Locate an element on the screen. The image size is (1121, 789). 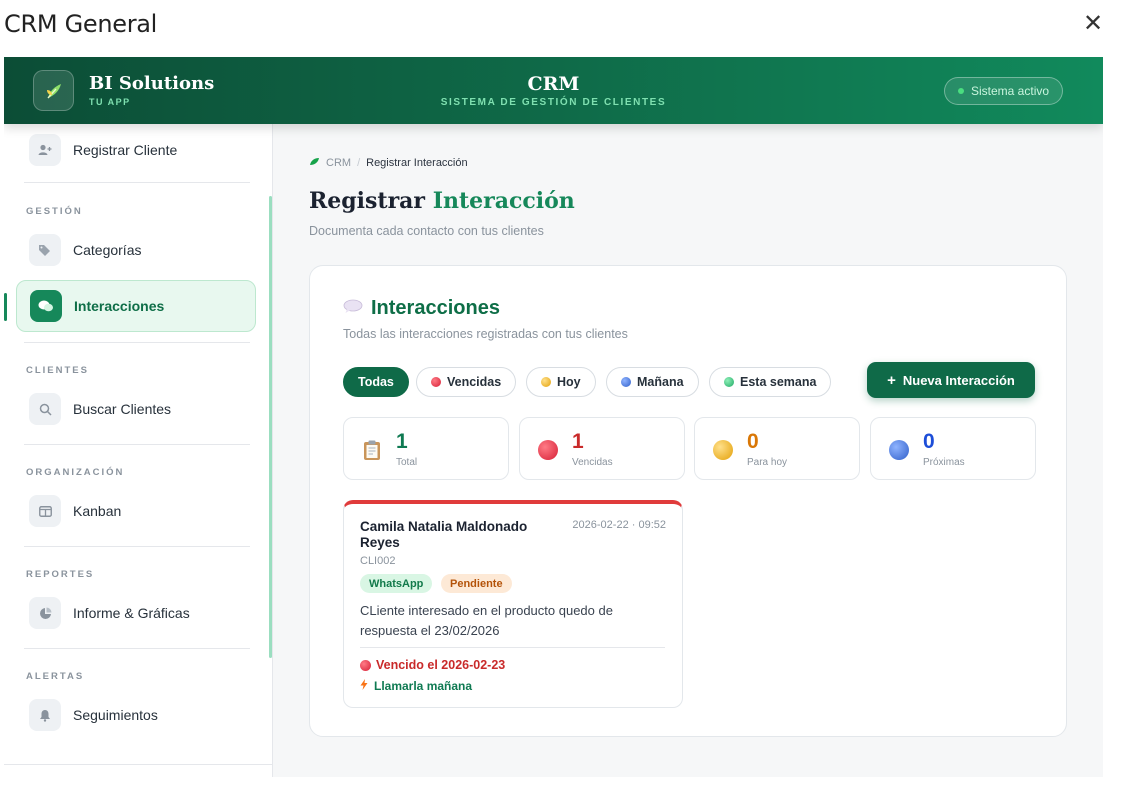
sidebar-item-label: Categorías is located at coordinates (107, 250).